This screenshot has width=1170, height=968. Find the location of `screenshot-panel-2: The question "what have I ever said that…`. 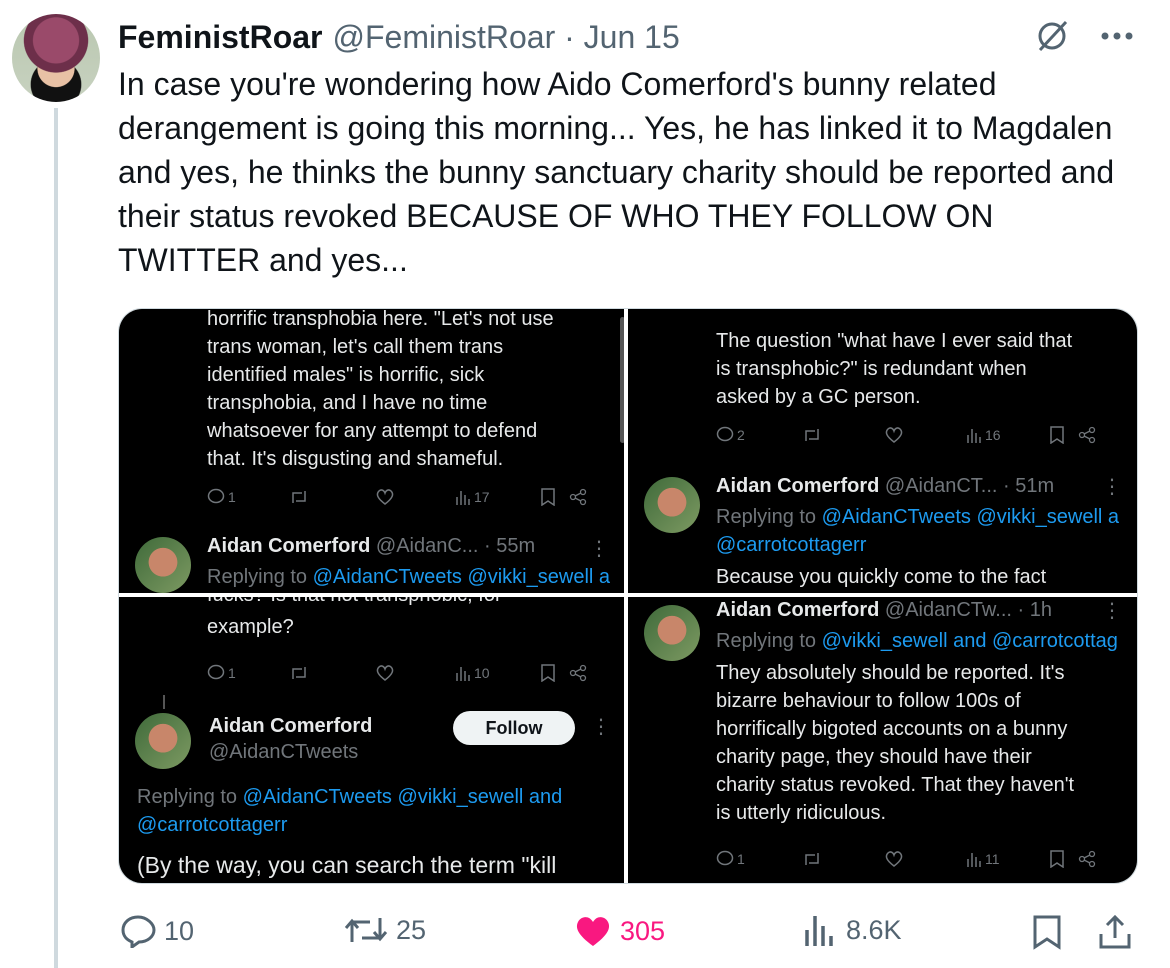

screenshot-panel-2: The question "what have I ever said that… is located at coordinates (882, 451).